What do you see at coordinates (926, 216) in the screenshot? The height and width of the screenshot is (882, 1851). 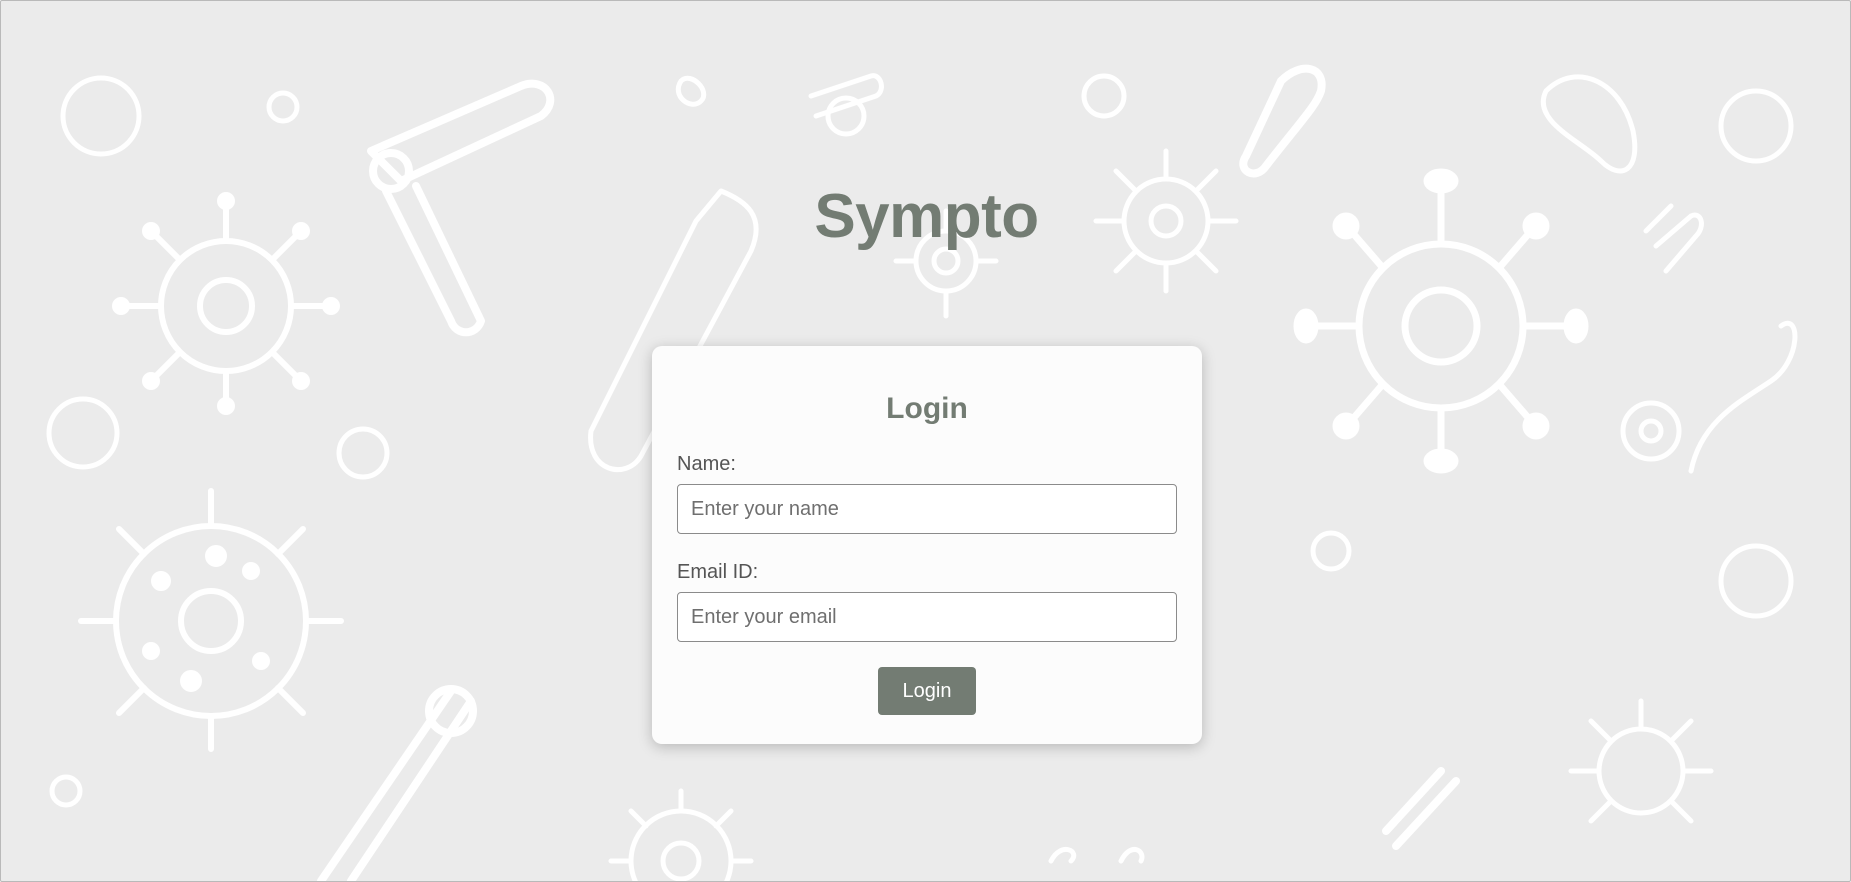 I see `app-title: Sympto` at bounding box center [926, 216].